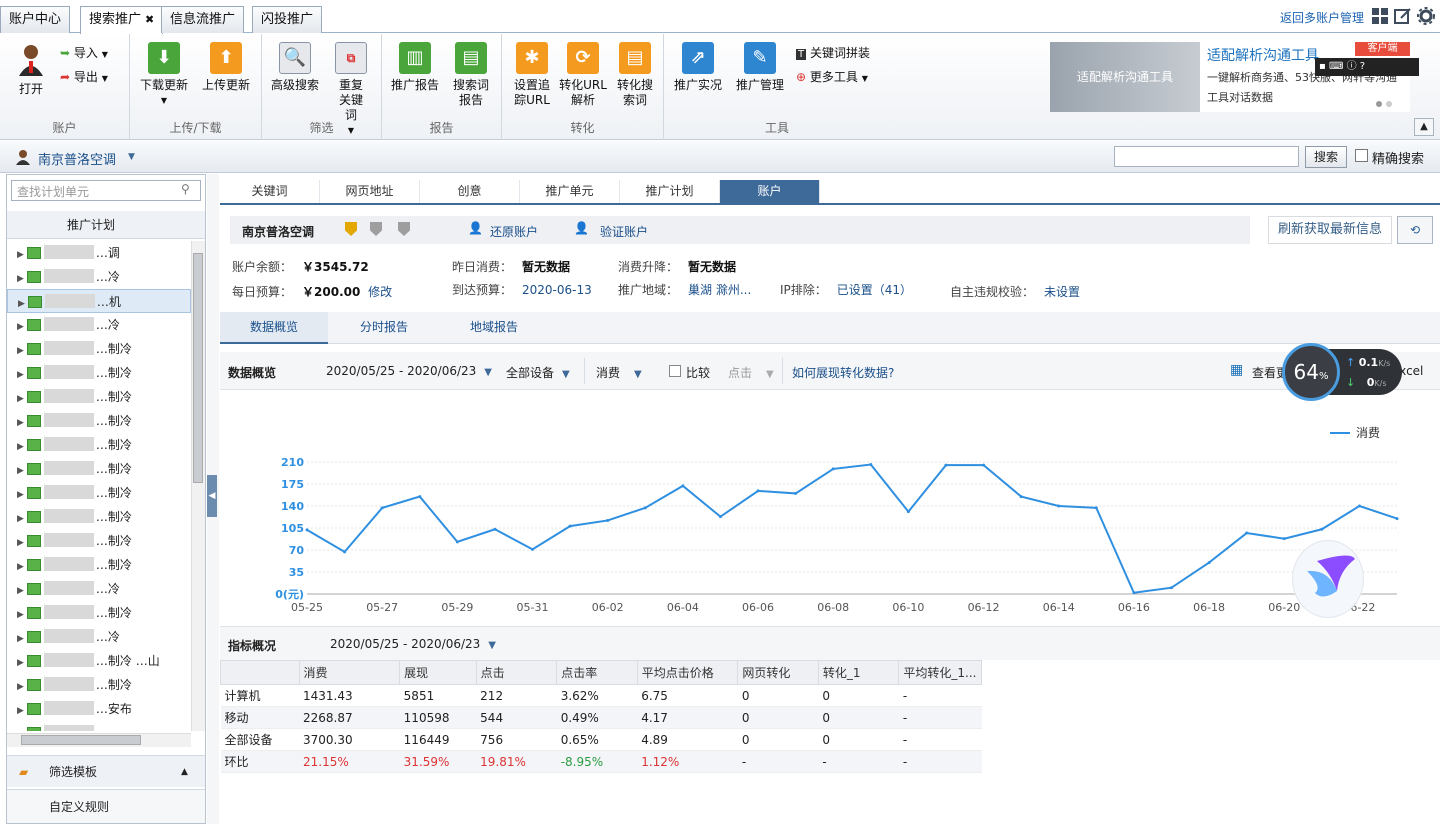 The image size is (1440, 833). What do you see at coordinates (1415, 230) in the screenshot?
I see `sync-icon: ⟲` at bounding box center [1415, 230].